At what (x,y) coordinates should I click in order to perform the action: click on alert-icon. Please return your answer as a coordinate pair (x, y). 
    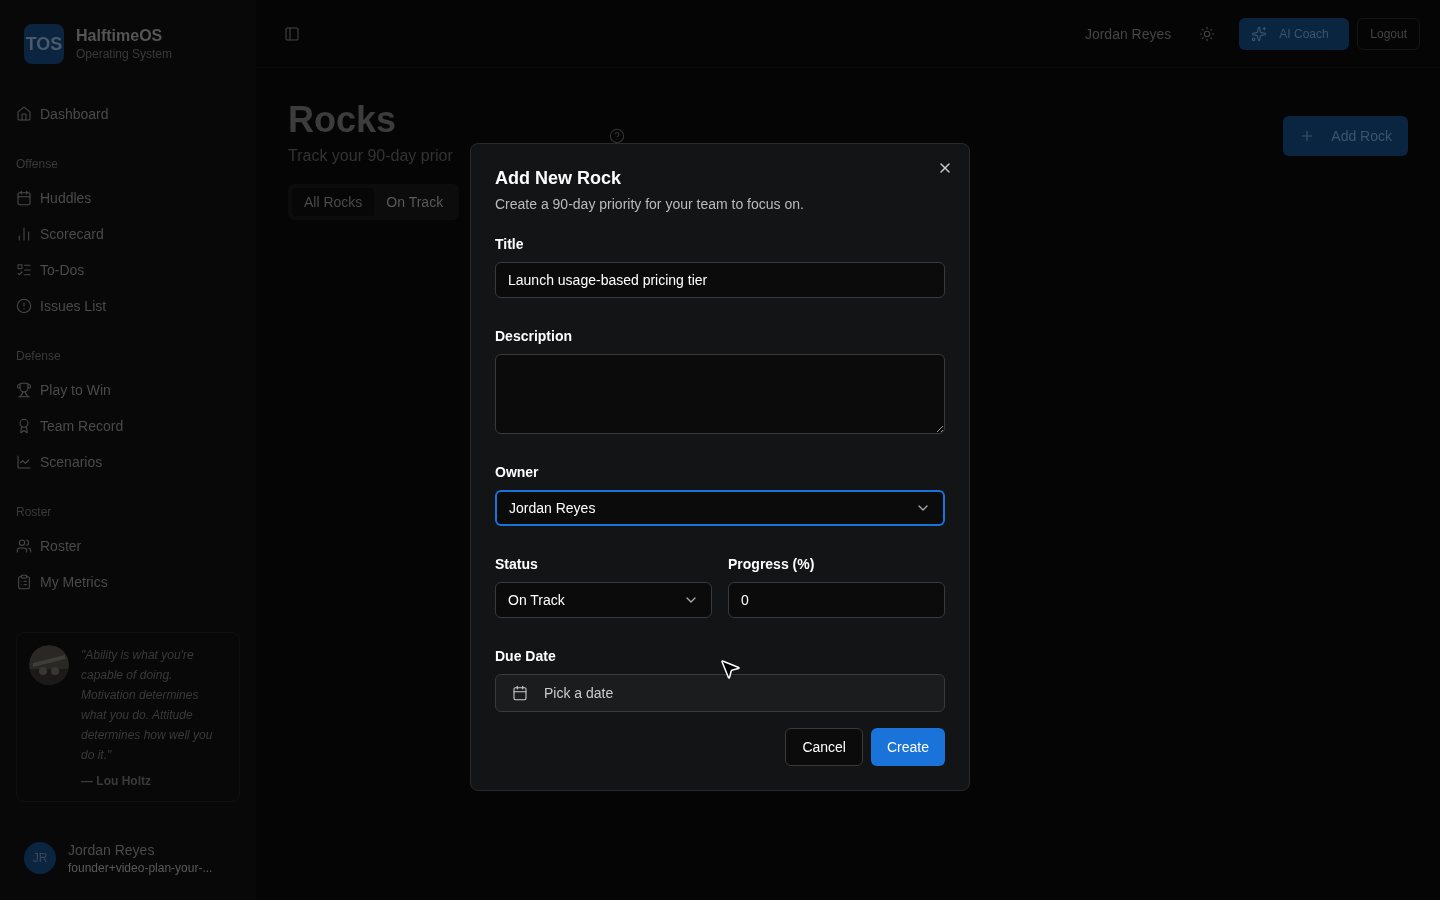
    Looking at the image, I should click on (24, 306).